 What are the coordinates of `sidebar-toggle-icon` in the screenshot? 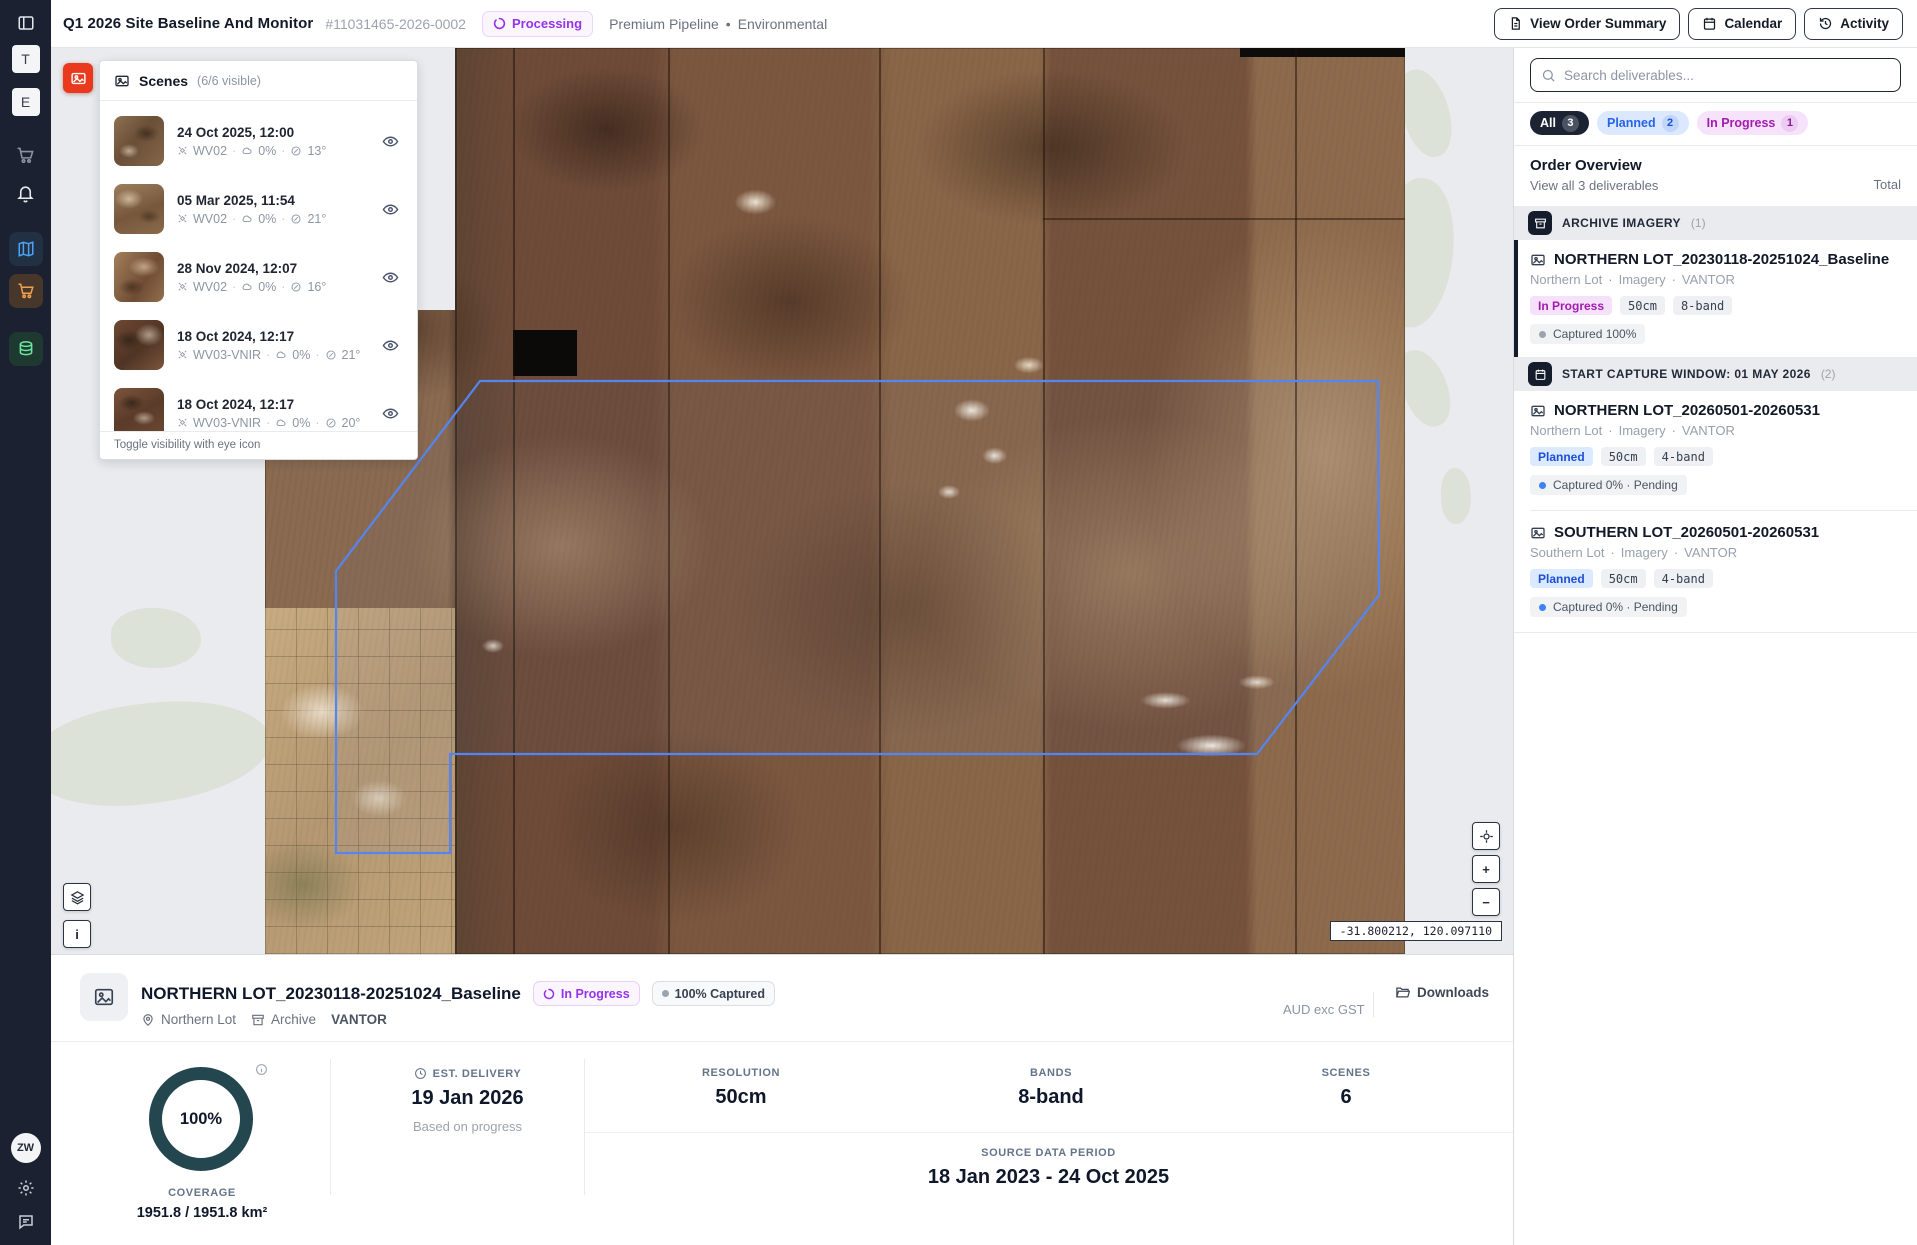 It's located at (26, 23).